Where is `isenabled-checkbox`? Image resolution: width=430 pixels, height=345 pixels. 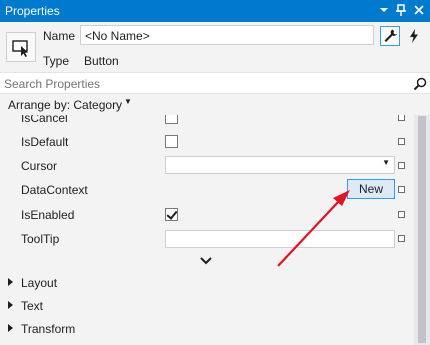 isenabled-checkbox is located at coordinates (171, 214).